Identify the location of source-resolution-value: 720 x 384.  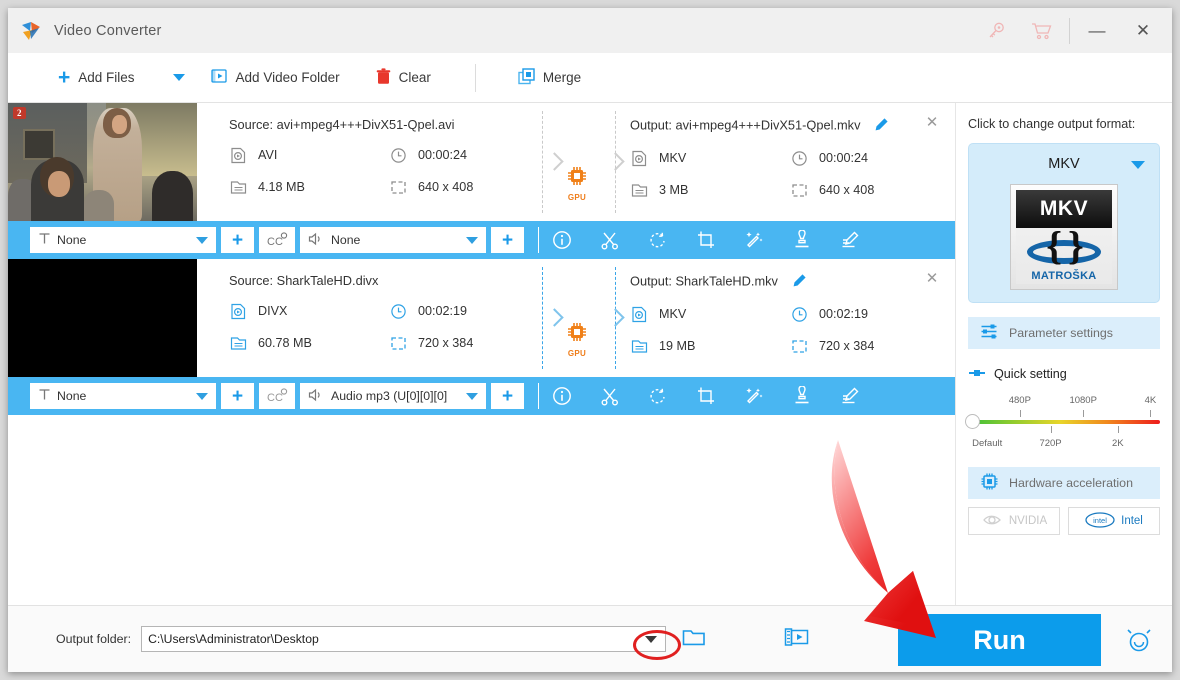
(446, 343).